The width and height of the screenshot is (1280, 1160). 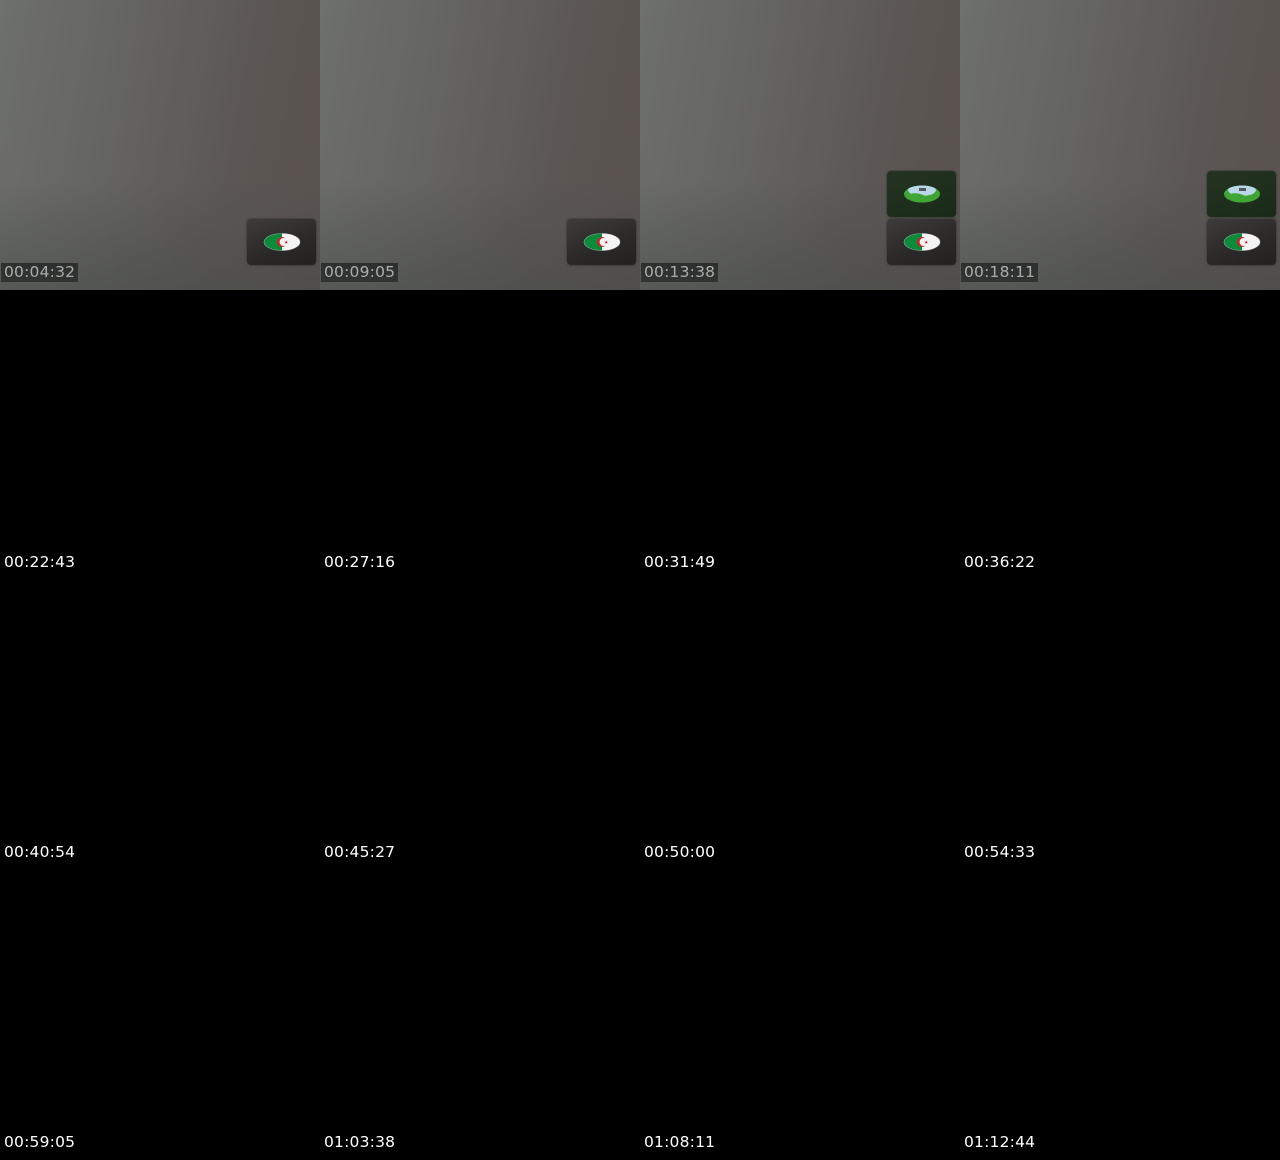 What do you see at coordinates (160, 1015) in the screenshot?
I see `thumbnail-tile: 00:59:05` at bounding box center [160, 1015].